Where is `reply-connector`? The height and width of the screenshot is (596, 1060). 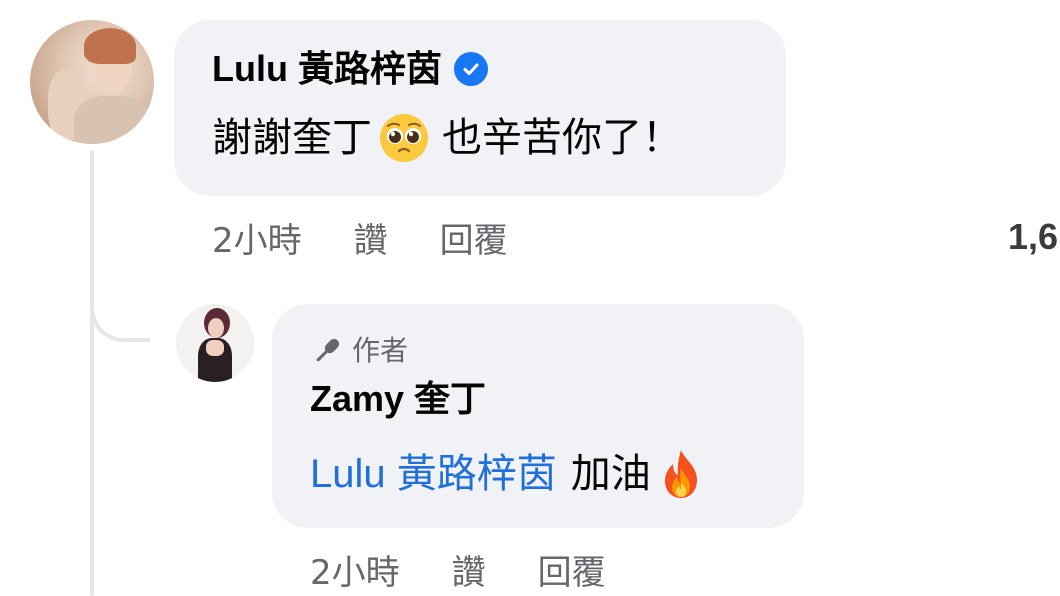
reply-connector is located at coordinates (120, 281).